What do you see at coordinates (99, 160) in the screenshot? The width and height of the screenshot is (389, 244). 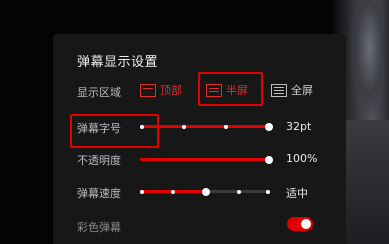 I see `opacity-label: 不透明度` at bounding box center [99, 160].